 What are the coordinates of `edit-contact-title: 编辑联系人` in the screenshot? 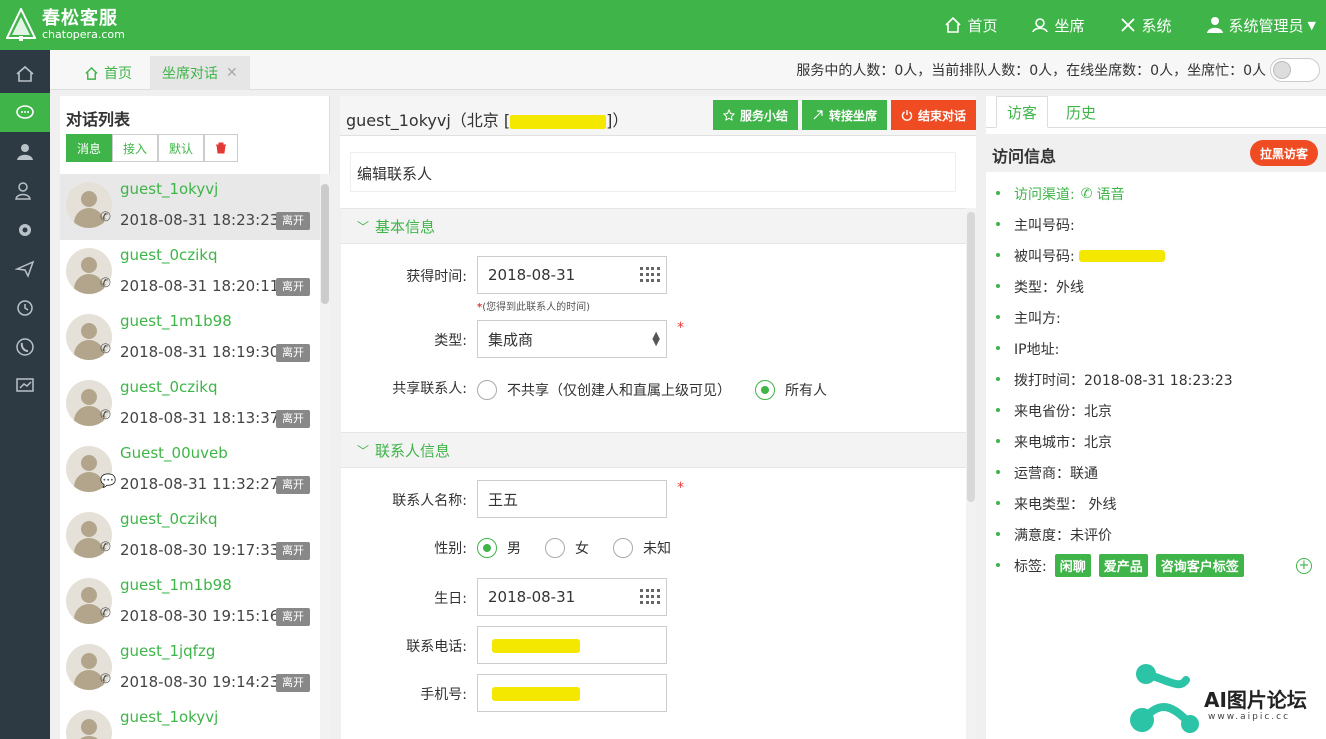 It's located at (653, 172).